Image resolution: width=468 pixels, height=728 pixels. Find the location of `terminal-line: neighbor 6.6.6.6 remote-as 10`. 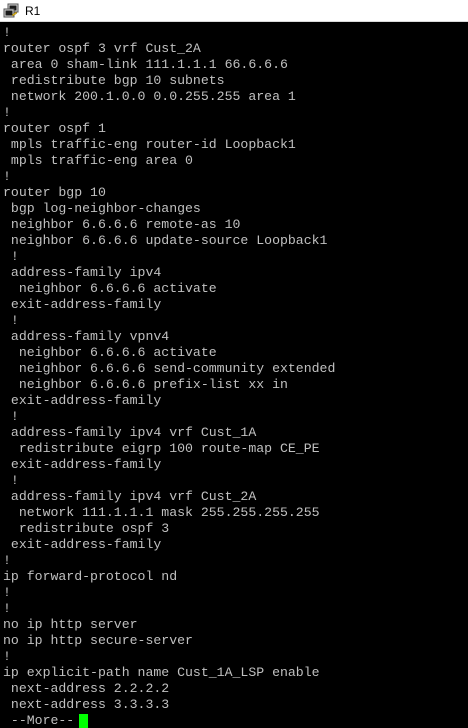

terminal-line: neighbor 6.6.6.6 remote-as 10 is located at coordinates (122, 224).